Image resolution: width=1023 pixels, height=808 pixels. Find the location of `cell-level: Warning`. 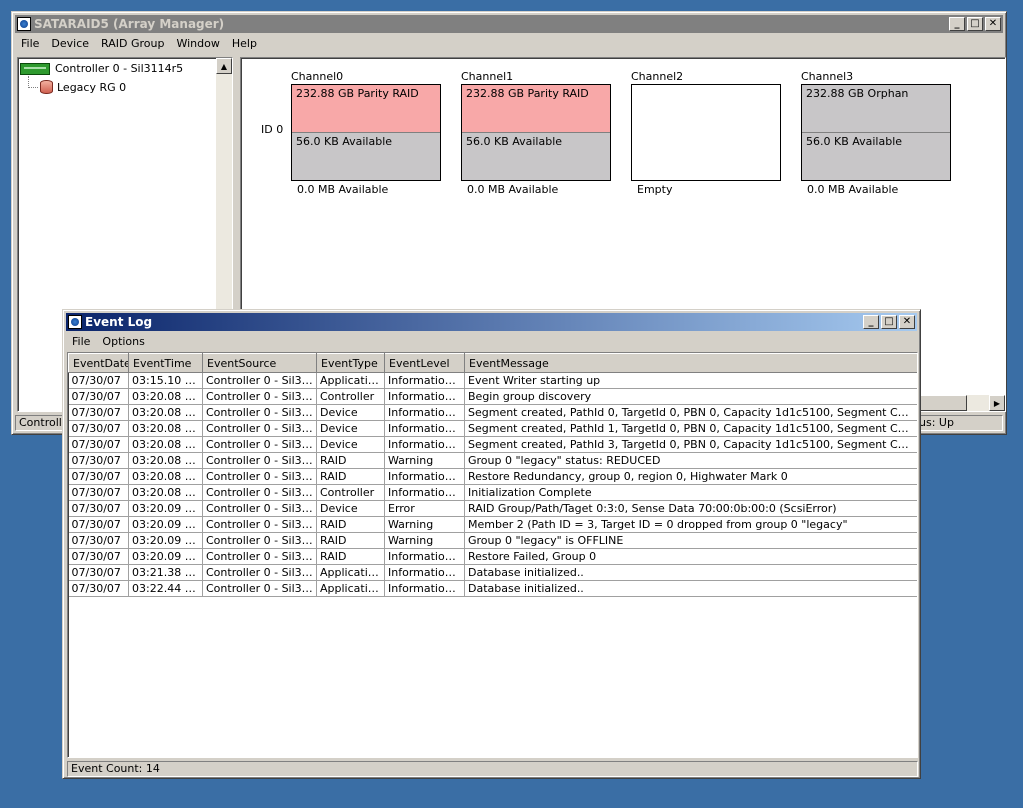

cell-level: Warning is located at coordinates (424, 524).